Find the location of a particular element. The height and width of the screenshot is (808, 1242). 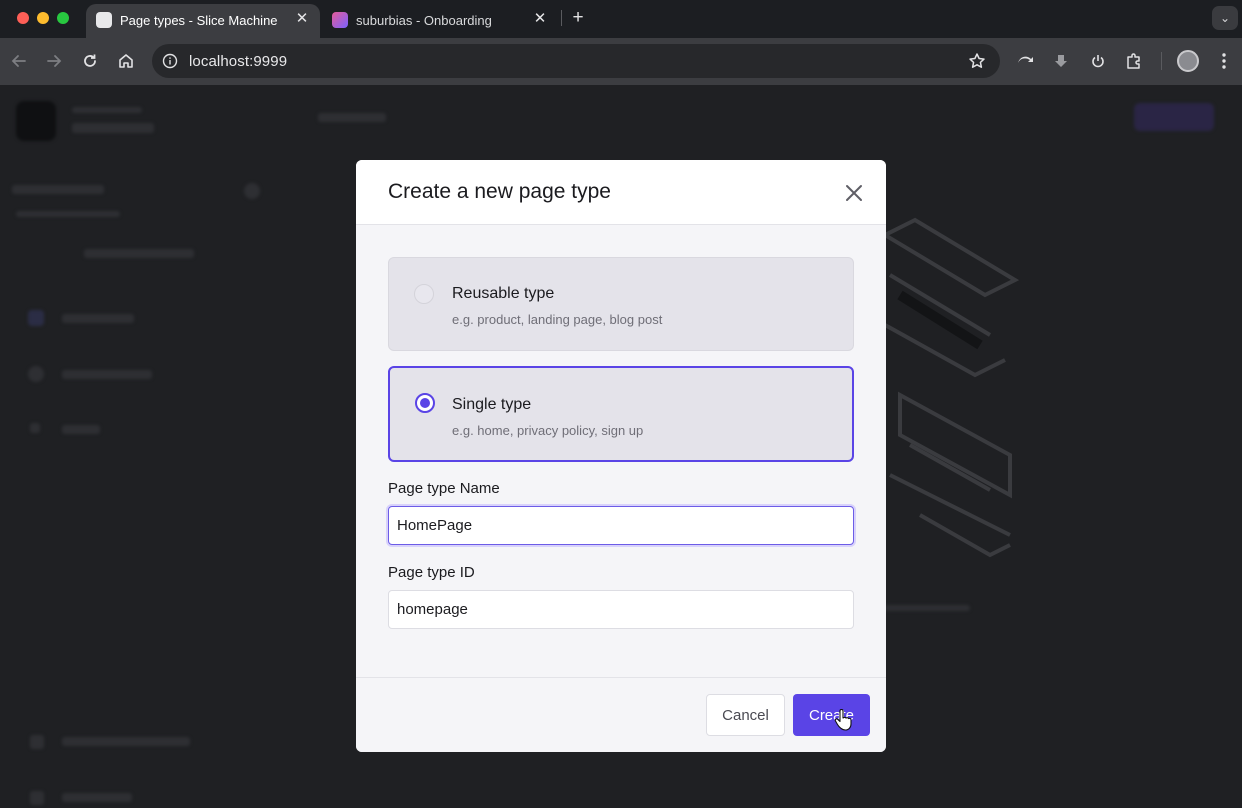

tab-onboarding: suburbias - Onboarding ✕ is located at coordinates (440, 21).